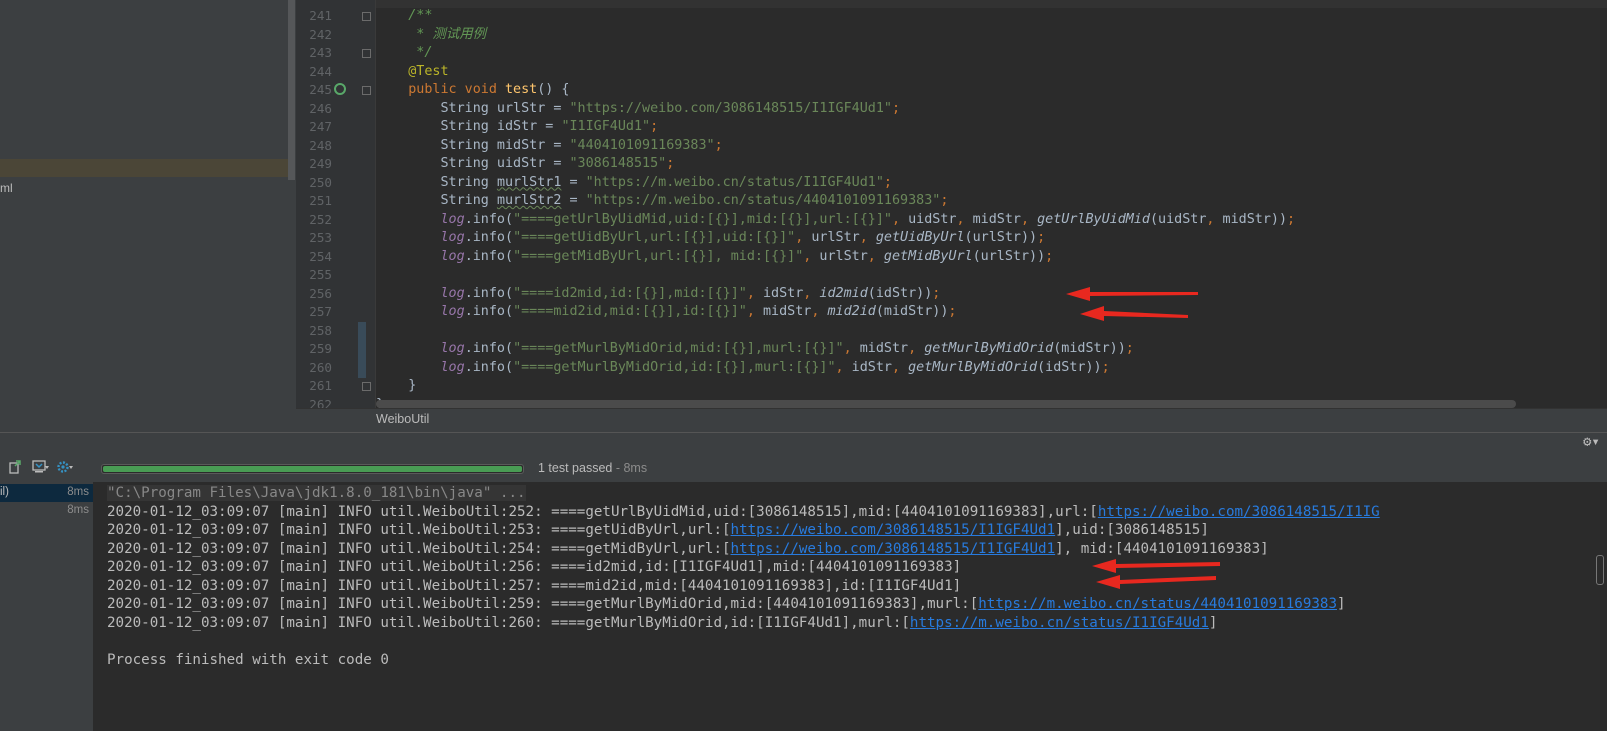 The width and height of the screenshot is (1607, 731). I want to click on import-tests-icon, so click(41, 467).